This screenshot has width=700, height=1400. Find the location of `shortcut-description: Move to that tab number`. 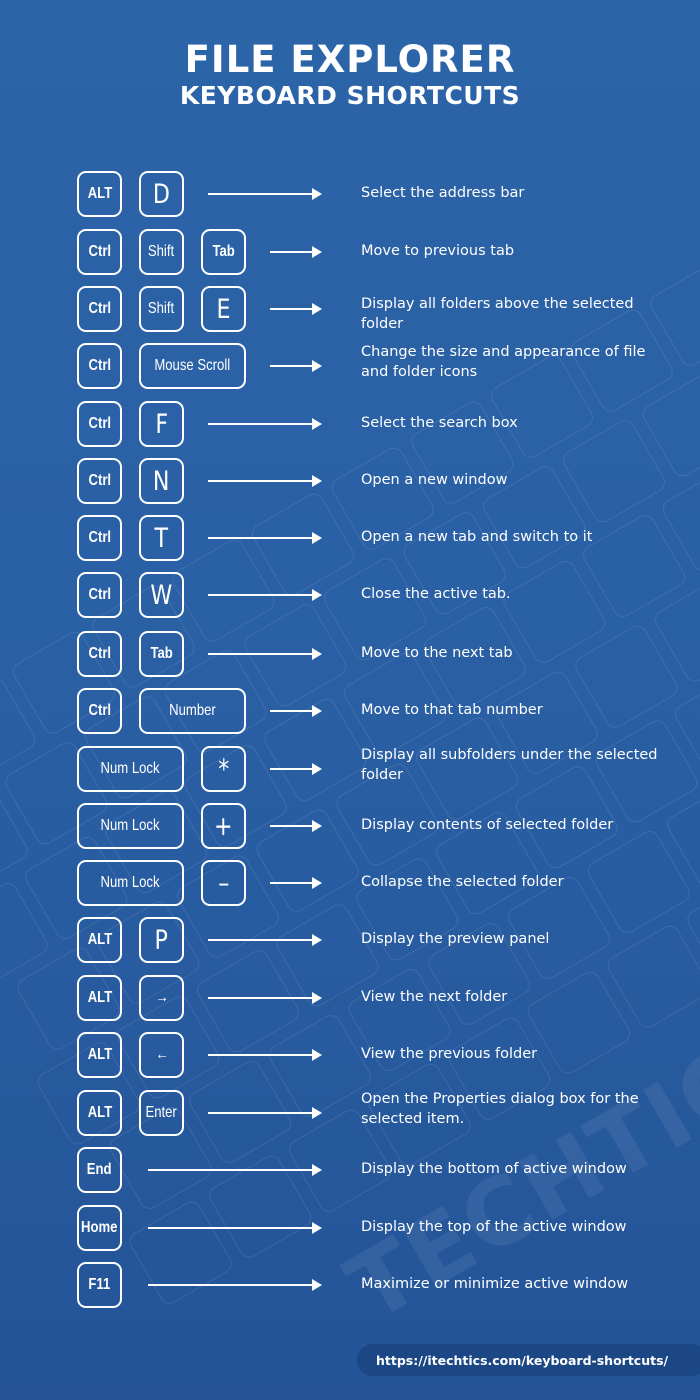

shortcut-description: Move to that tab number is located at coordinates (452, 710).